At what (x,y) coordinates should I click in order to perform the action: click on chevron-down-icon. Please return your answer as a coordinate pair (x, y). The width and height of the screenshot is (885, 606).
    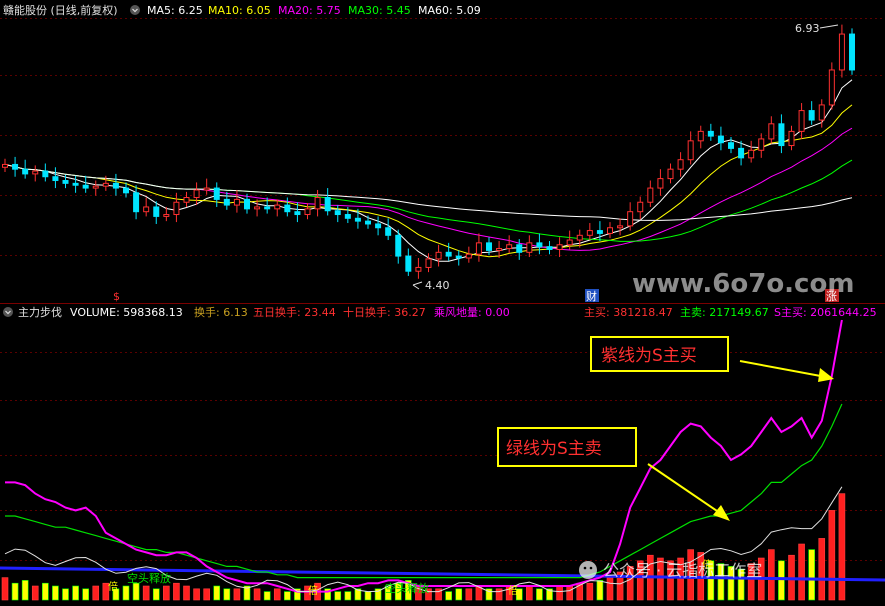
    Looking at the image, I should click on (135, 10).